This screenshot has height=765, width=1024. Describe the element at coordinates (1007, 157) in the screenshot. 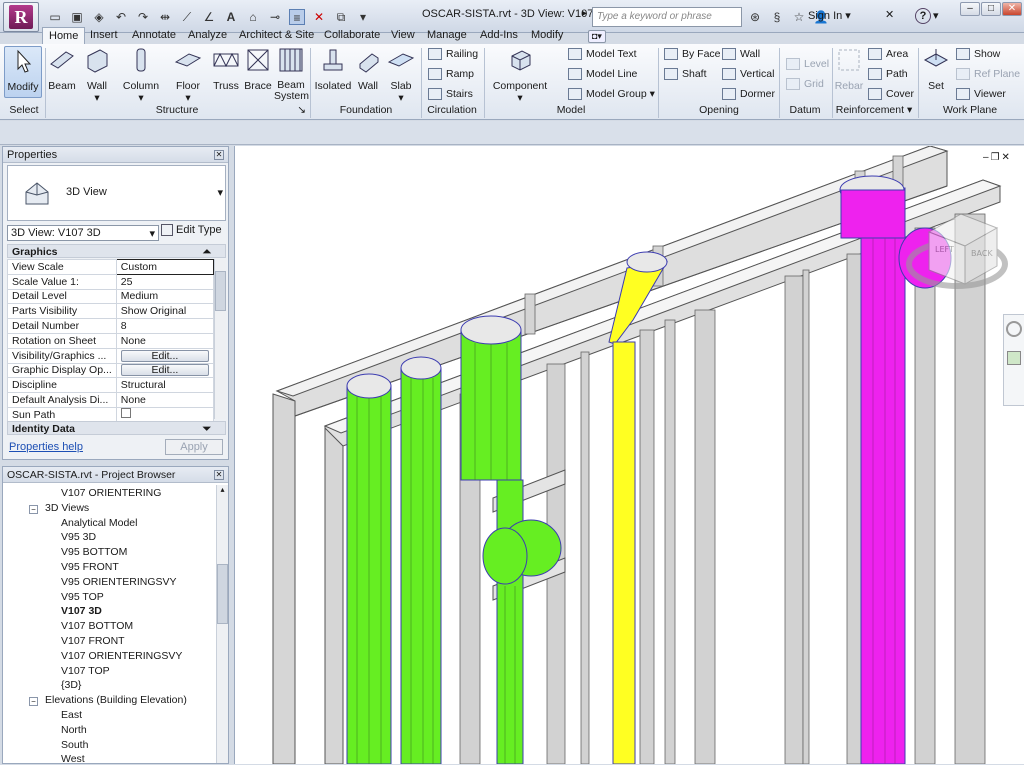

I see `view-close-icon: ✕` at that location.